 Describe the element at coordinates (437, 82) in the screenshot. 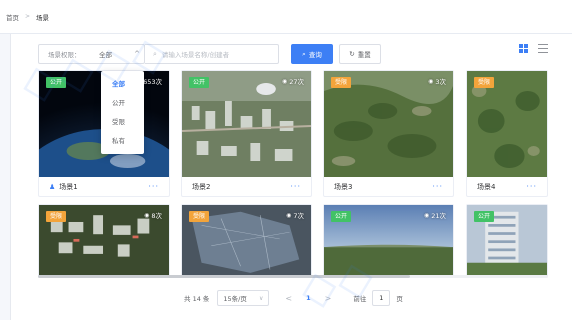

I see `view-count: ◉ 3次` at that location.